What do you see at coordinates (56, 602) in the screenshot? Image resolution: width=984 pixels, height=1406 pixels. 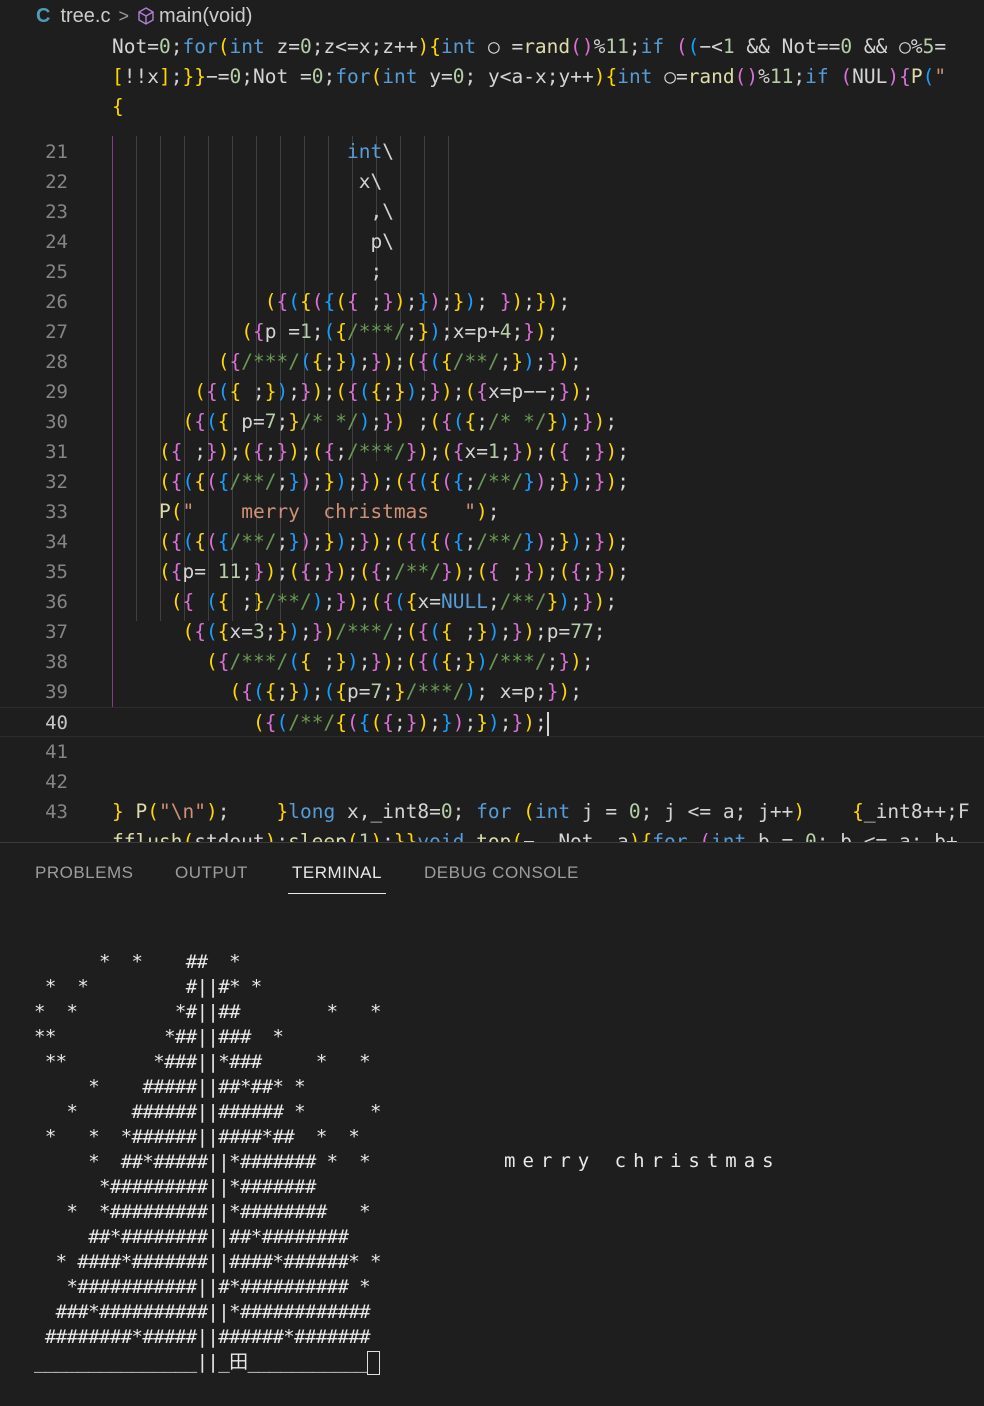 I see `line-number: 36` at bounding box center [56, 602].